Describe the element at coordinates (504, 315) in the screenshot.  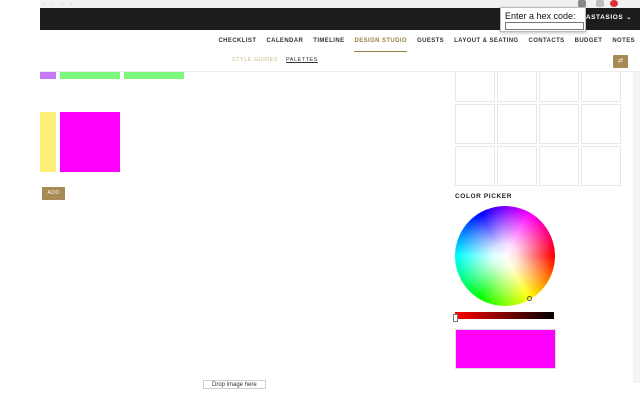
I see `shade-slider` at that location.